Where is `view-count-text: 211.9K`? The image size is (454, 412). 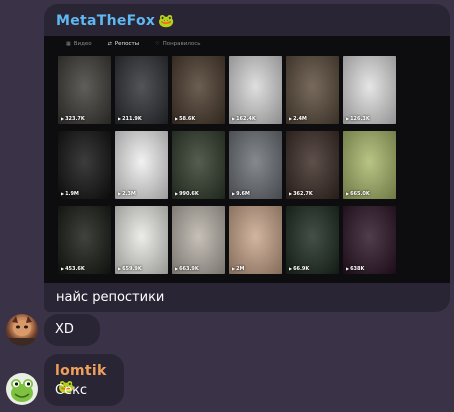
view-count-text: 211.9K is located at coordinates (132, 119).